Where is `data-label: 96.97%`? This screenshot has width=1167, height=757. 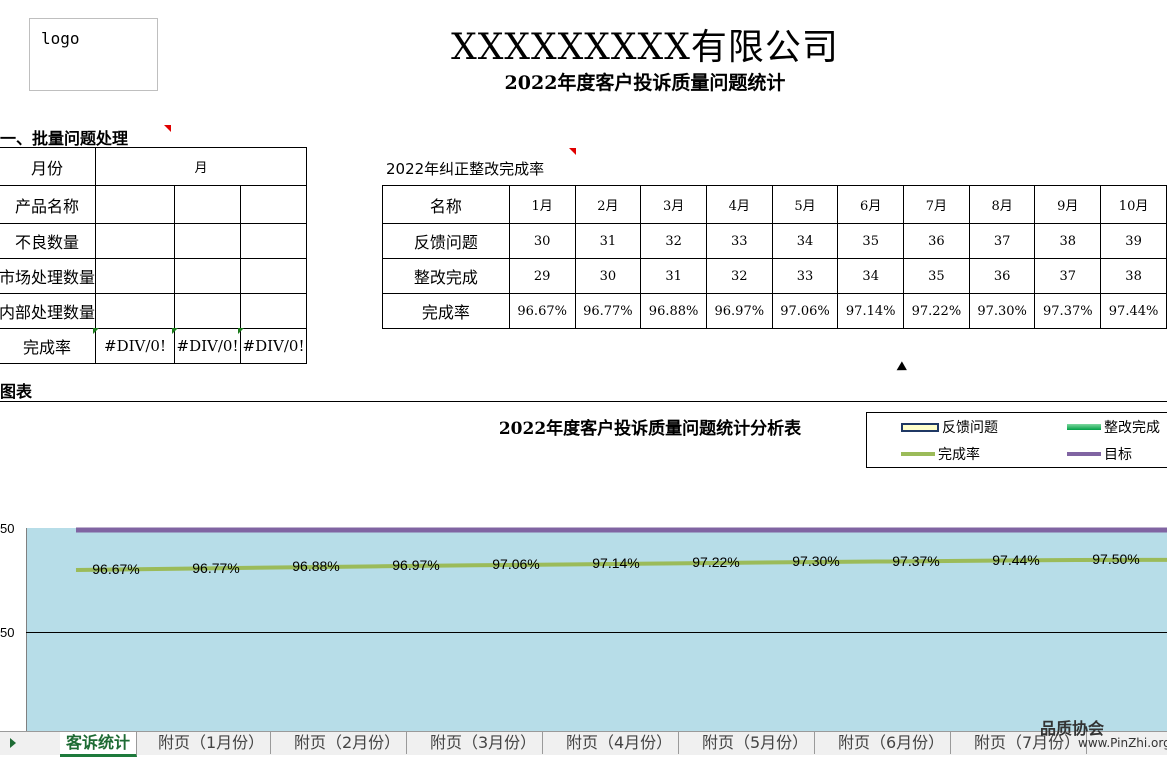 data-label: 96.97% is located at coordinates (416, 565).